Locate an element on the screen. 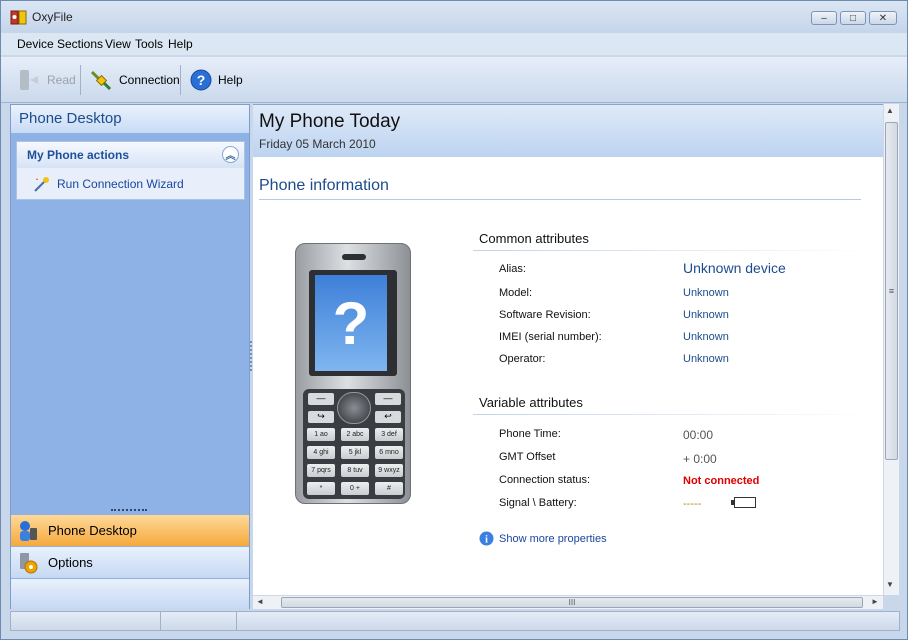  common-attributes-divider is located at coordinates (673, 250).